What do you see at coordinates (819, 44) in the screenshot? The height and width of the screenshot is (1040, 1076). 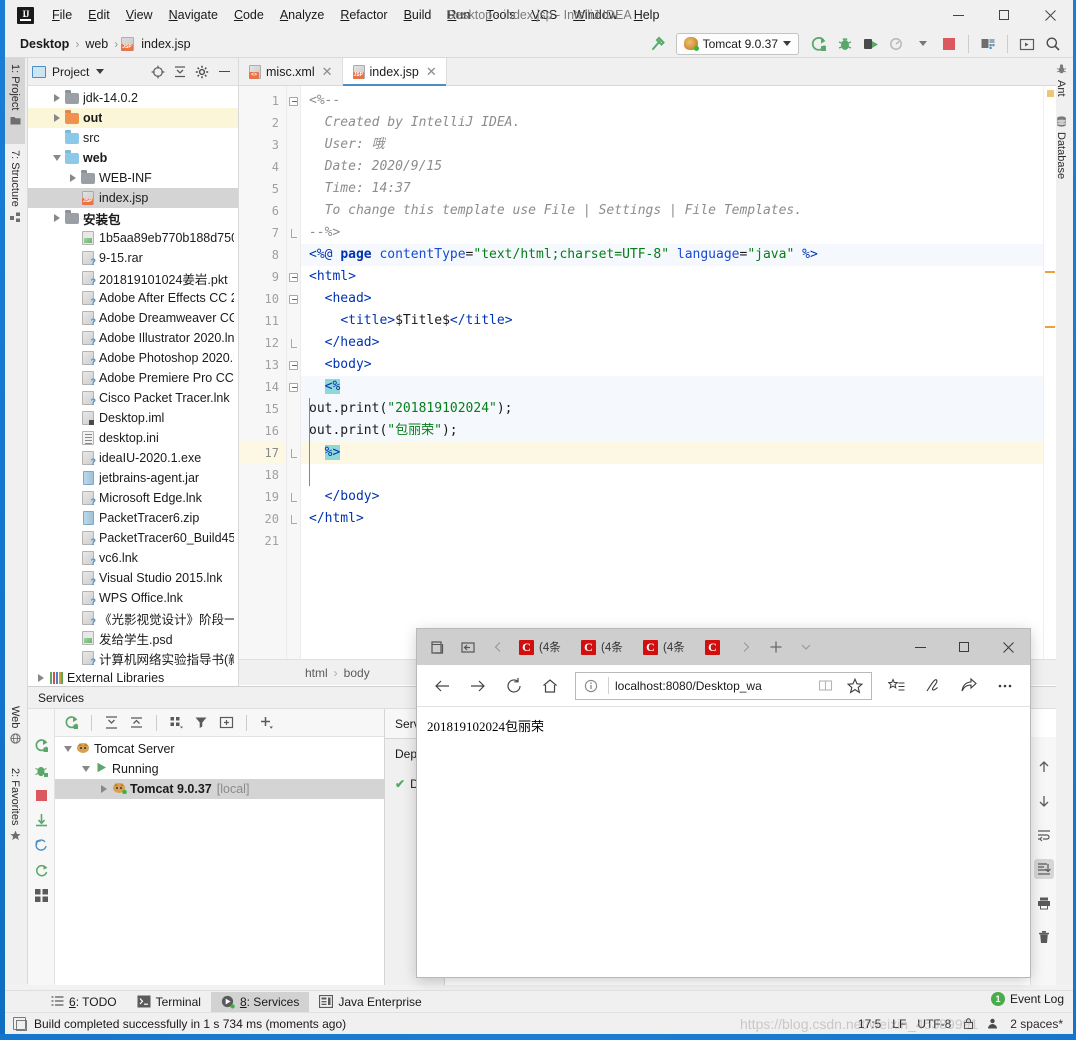 I see `run-icon` at bounding box center [819, 44].